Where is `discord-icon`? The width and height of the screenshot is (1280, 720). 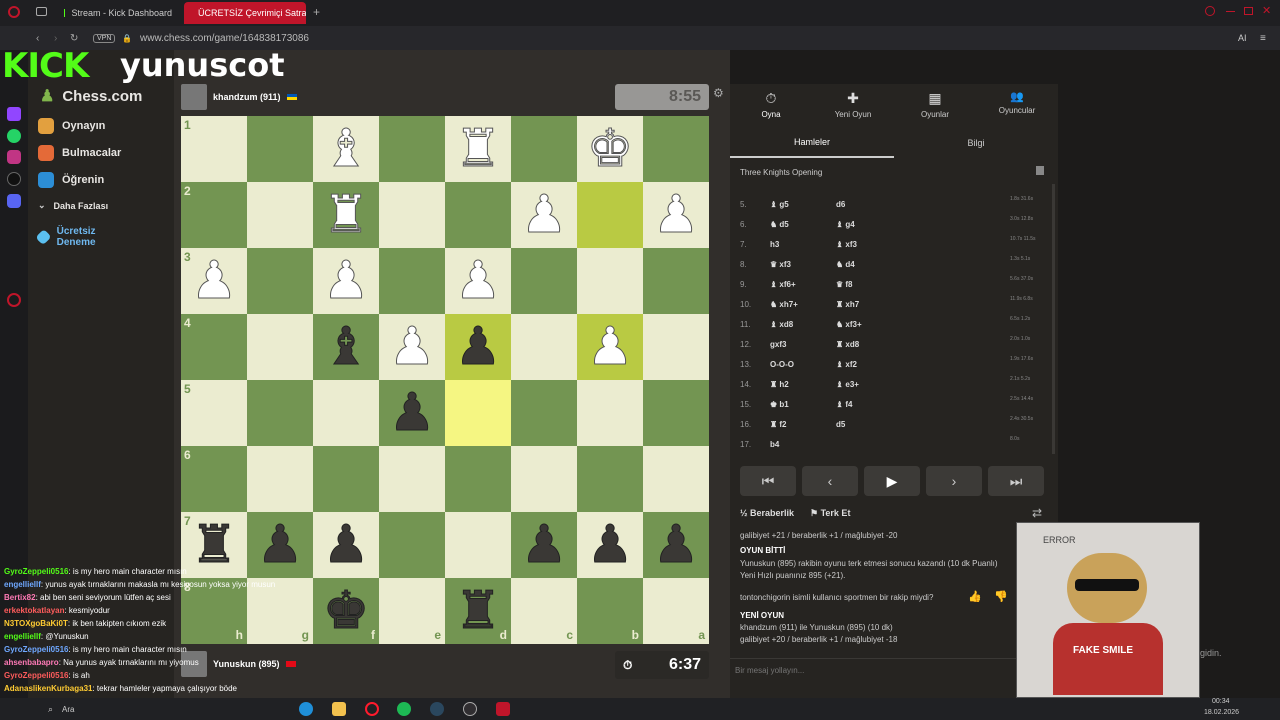
discord-icon is located at coordinates (14, 201).